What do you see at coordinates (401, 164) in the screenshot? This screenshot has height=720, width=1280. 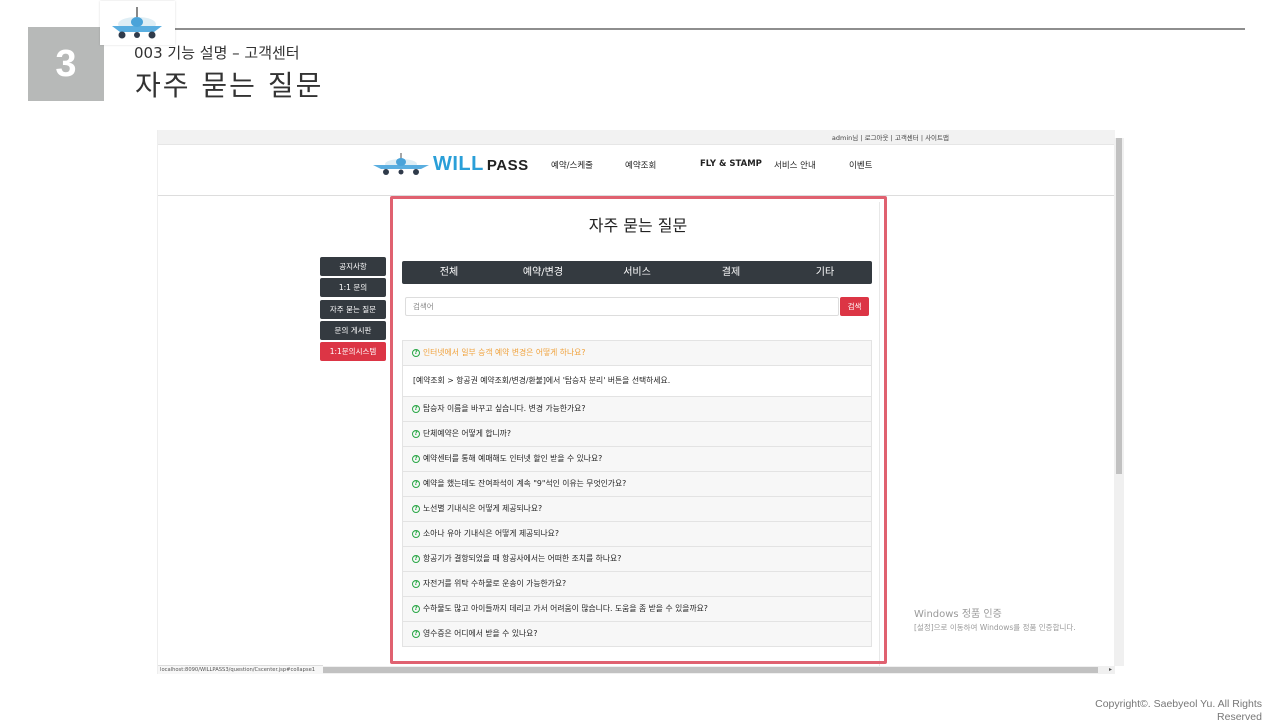 I see `airplane-icon` at bounding box center [401, 164].